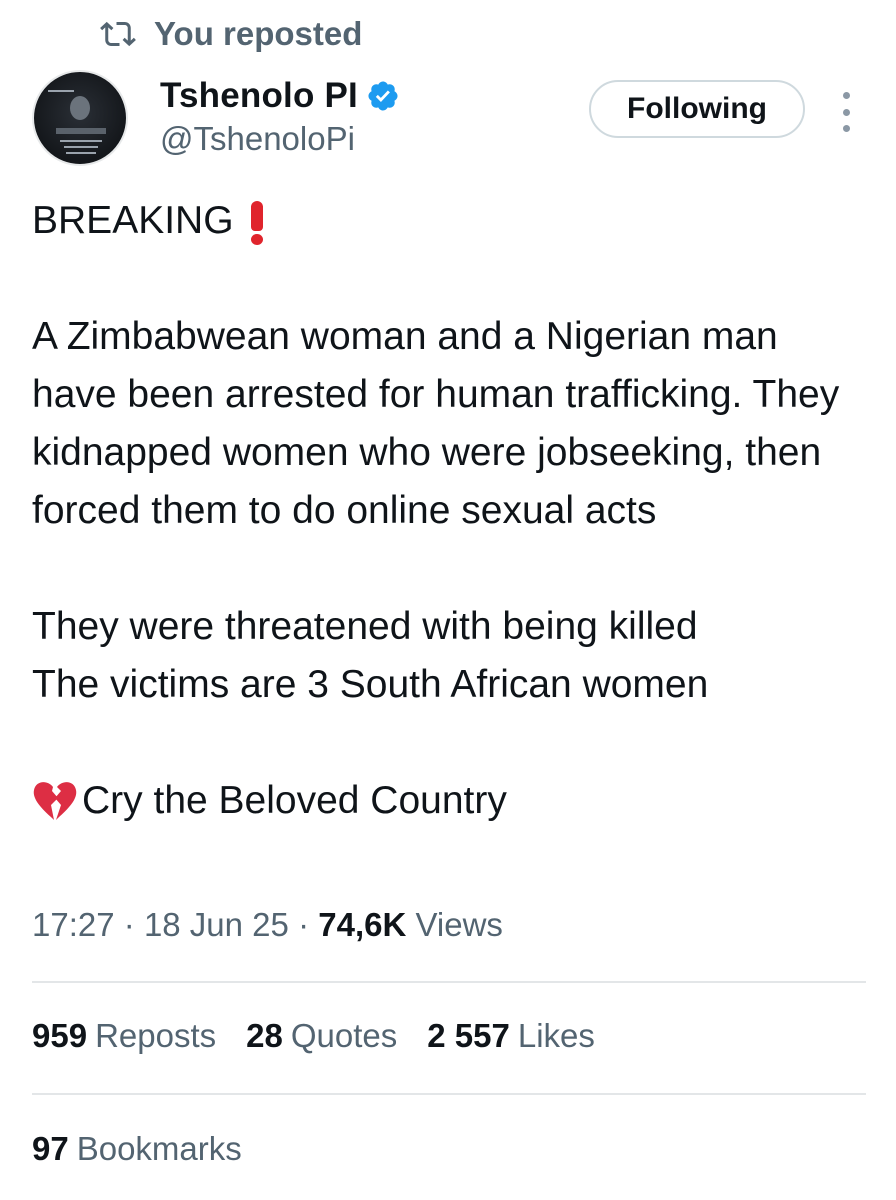 This screenshot has width=896, height=1200. Describe the element at coordinates (80, 118) in the screenshot. I see `avatar` at that location.